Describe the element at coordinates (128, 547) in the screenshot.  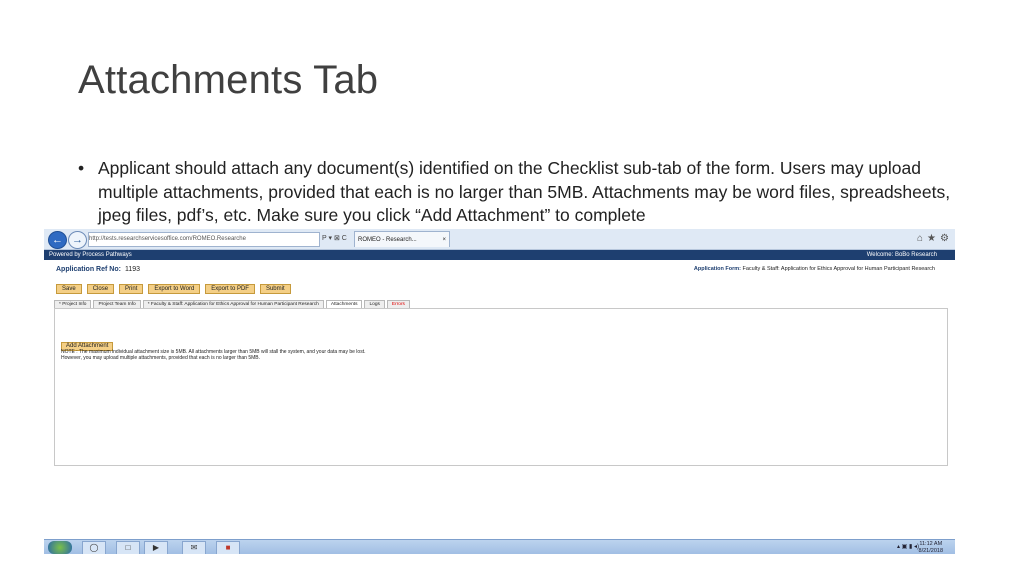
I see `folder-icon: □` at that location.